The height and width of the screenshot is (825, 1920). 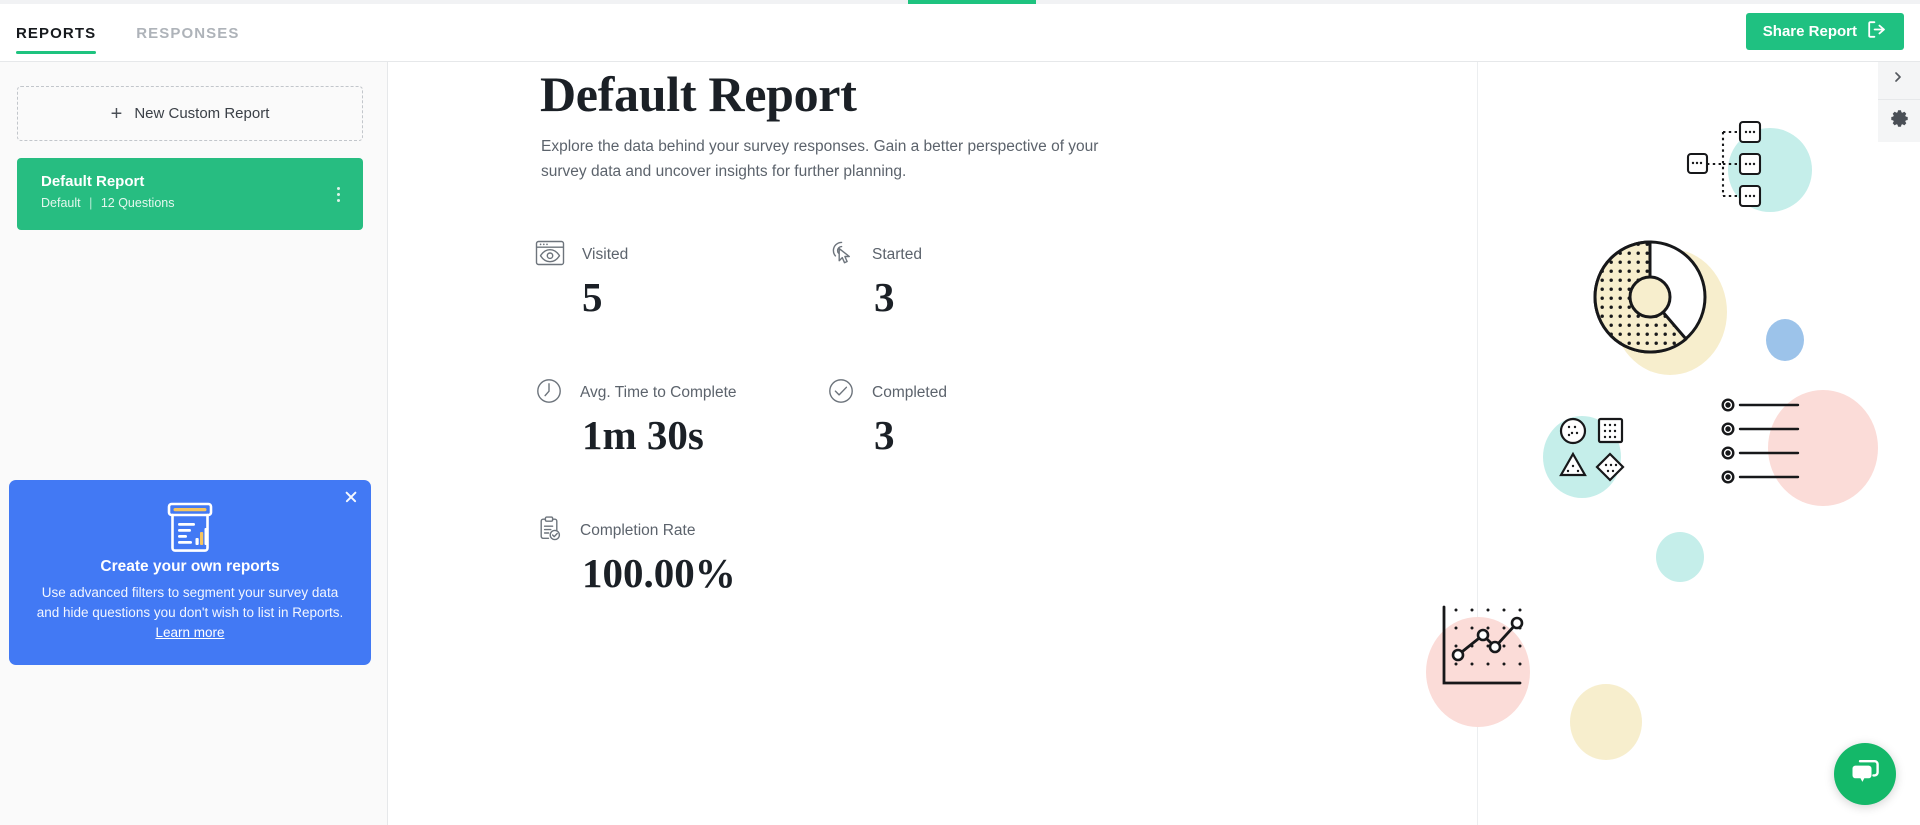 I want to click on tab-reports: REPORTS, so click(x=56, y=31).